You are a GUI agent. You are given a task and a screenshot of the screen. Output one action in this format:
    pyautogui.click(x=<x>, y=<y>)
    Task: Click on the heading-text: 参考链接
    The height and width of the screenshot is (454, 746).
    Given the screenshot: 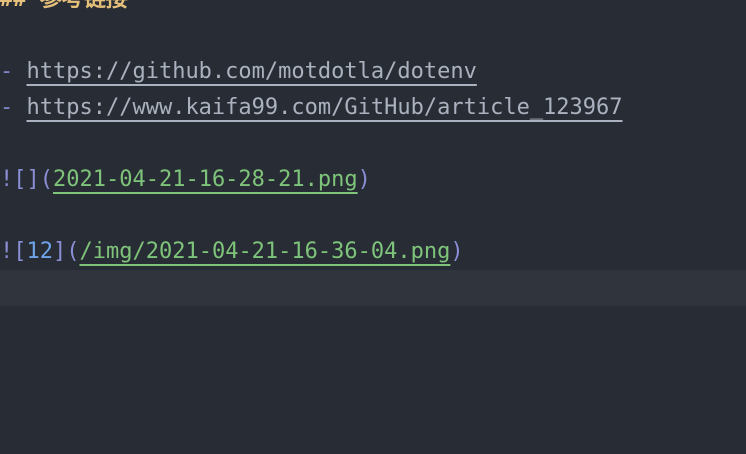 What is the action you would take?
    pyautogui.click(x=84, y=6)
    